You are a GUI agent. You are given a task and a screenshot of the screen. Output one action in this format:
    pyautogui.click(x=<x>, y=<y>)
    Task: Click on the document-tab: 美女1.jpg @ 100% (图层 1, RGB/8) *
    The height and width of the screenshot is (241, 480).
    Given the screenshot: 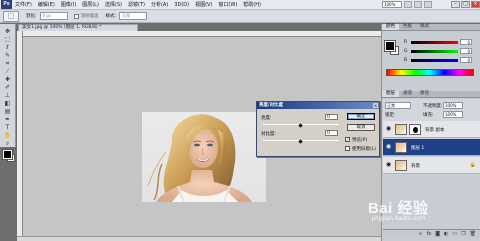 What is the action you would take?
    pyautogui.click(x=78, y=27)
    